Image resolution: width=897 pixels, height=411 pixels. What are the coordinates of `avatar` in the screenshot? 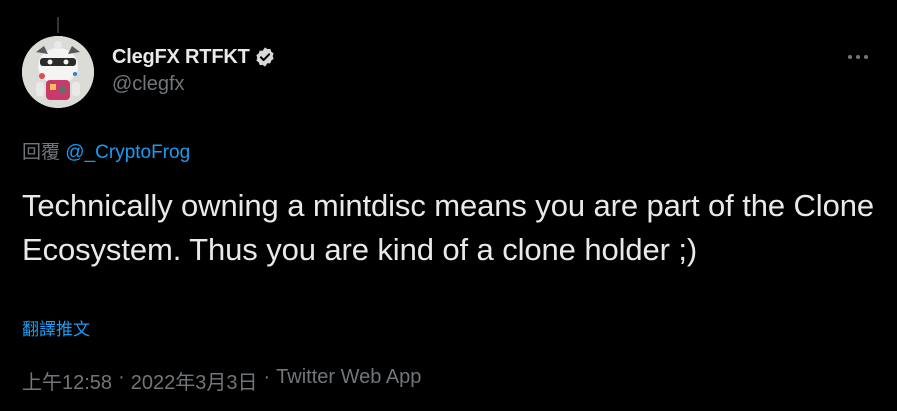 It's located at (58, 72).